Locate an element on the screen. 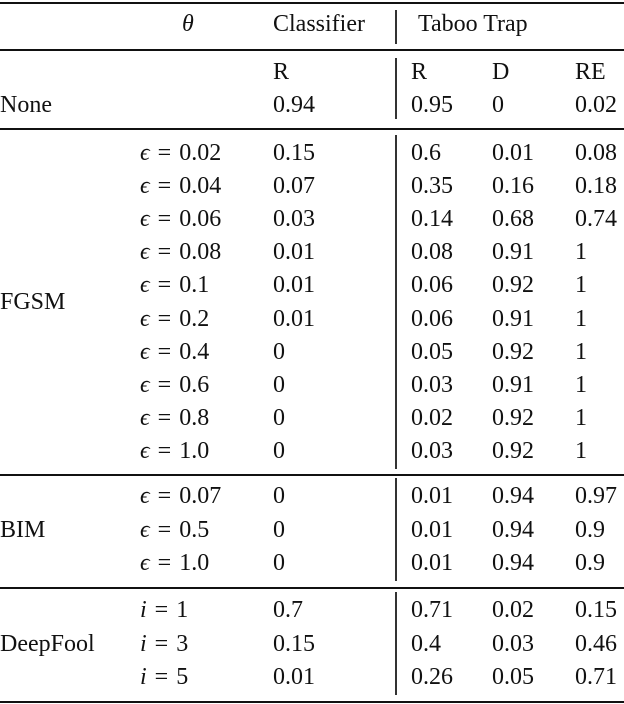 The width and height of the screenshot is (624, 704). param-value: 0.2 is located at coordinates (194, 318).